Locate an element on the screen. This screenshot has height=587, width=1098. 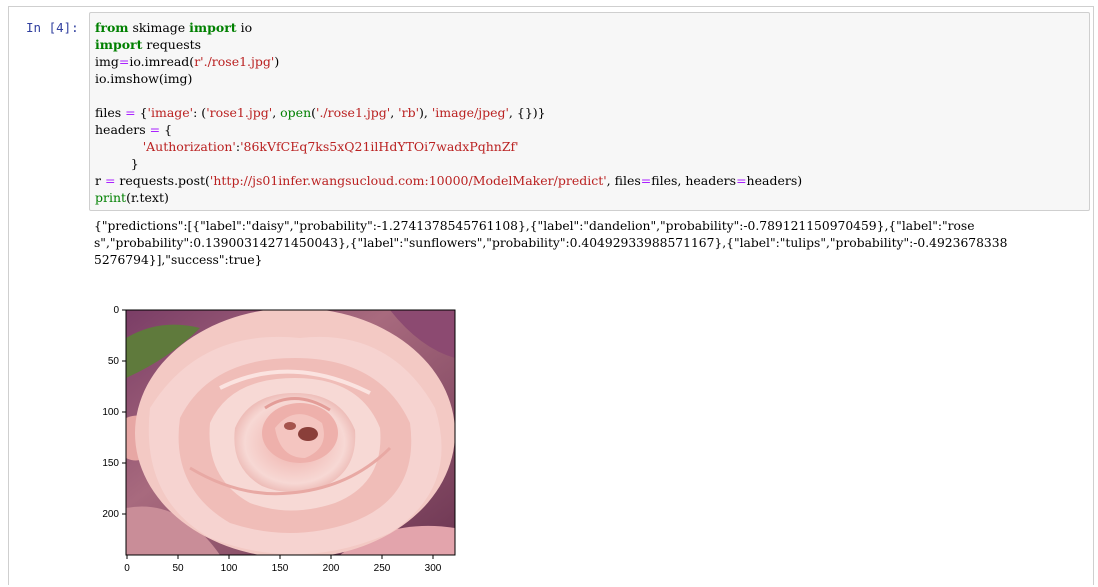
code-line: print(r.text) is located at coordinates (448, 197).